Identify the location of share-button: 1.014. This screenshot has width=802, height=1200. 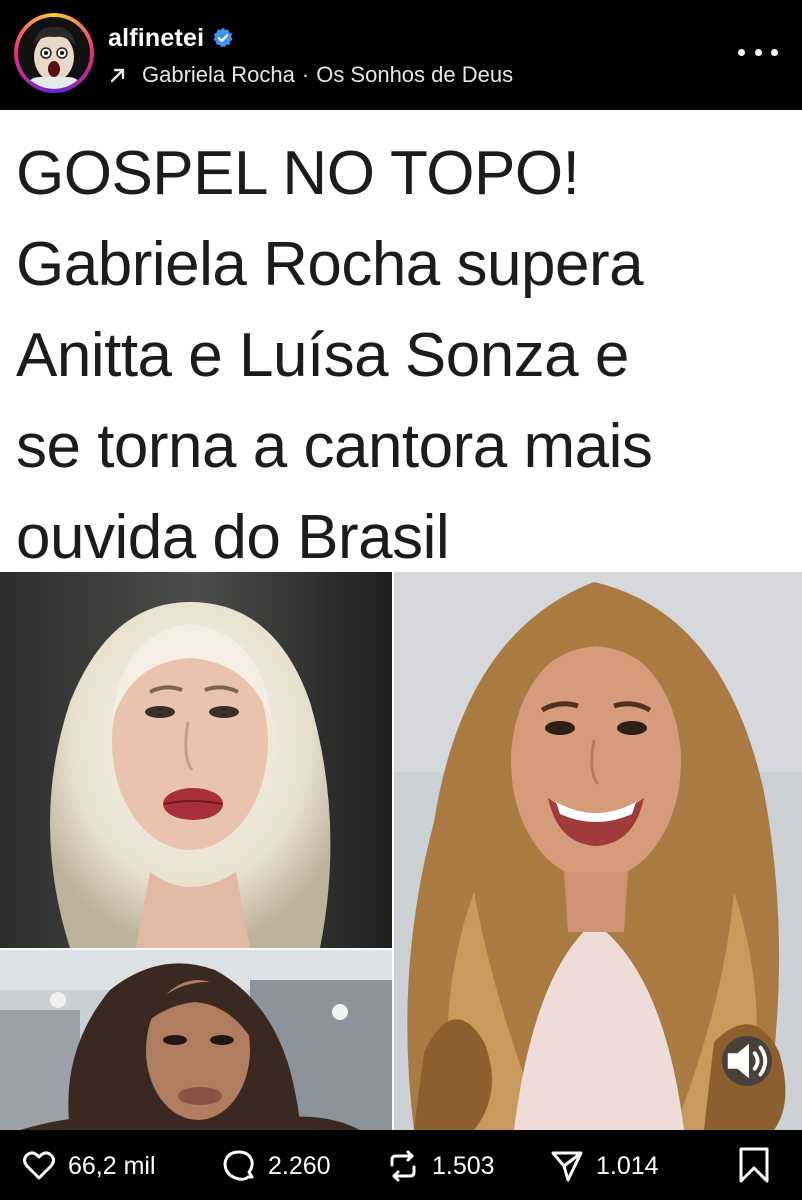
(604, 1166).